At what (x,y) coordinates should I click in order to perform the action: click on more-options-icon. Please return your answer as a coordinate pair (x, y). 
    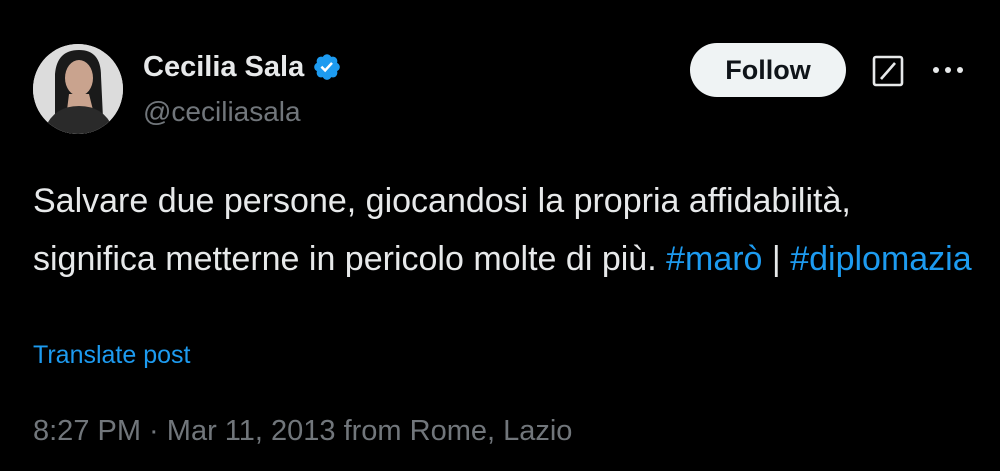
    Looking at the image, I should click on (948, 70).